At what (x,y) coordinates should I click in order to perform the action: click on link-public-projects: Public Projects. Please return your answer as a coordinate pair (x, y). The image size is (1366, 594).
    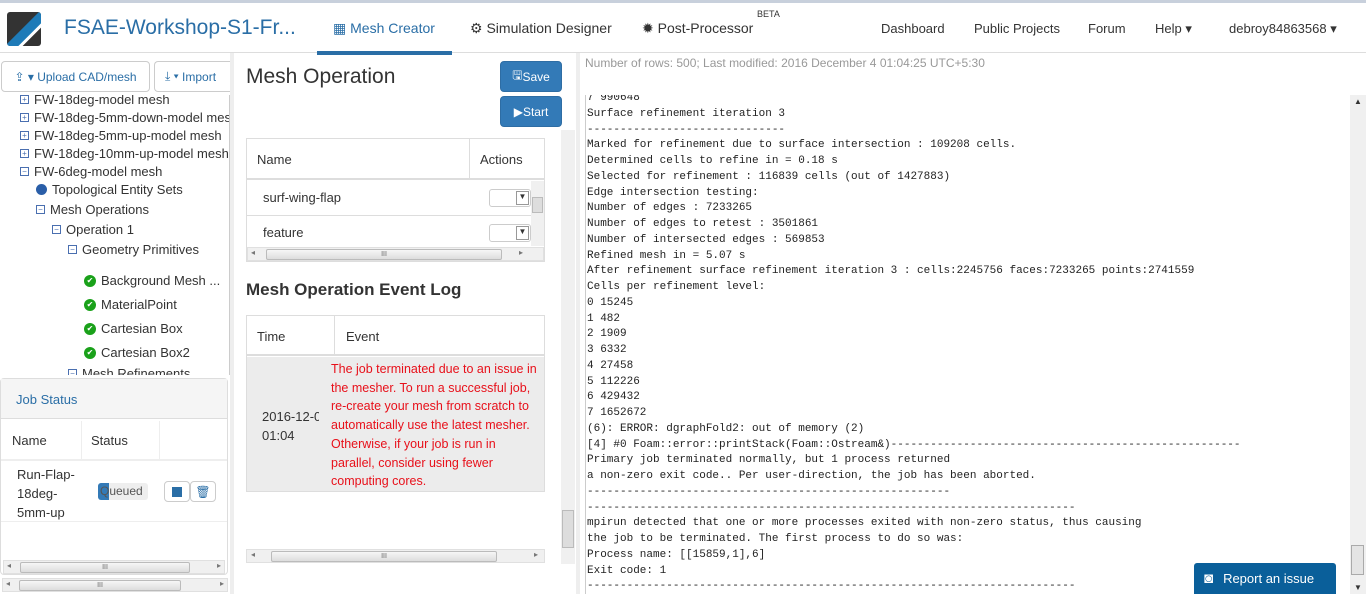
    Looking at the image, I should click on (1017, 28).